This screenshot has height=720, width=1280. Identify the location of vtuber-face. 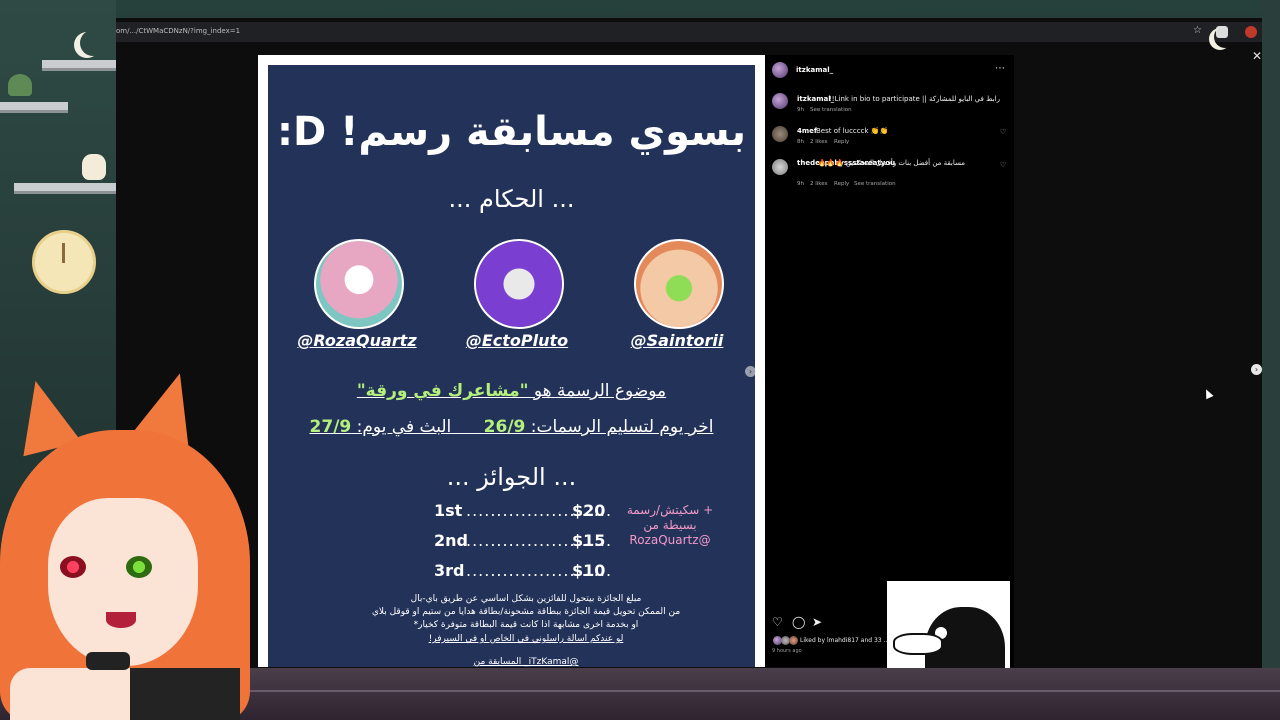
(123, 582).